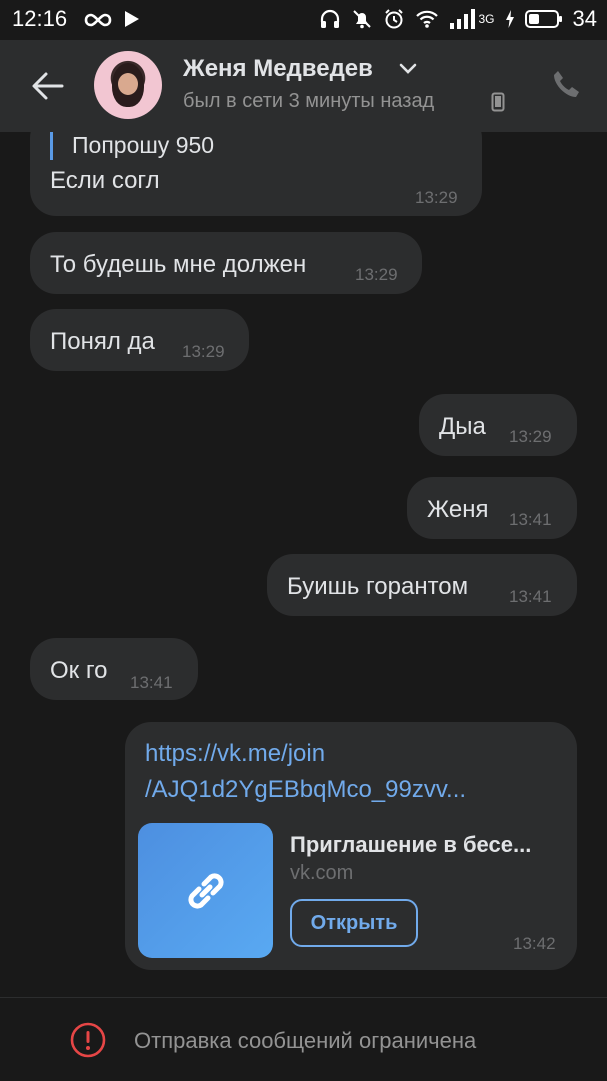 Image resolution: width=607 pixels, height=1081 pixels. I want to click on message-bubble-incoming: Попрошу 950 Если согл 13:29, so click(256, 174).